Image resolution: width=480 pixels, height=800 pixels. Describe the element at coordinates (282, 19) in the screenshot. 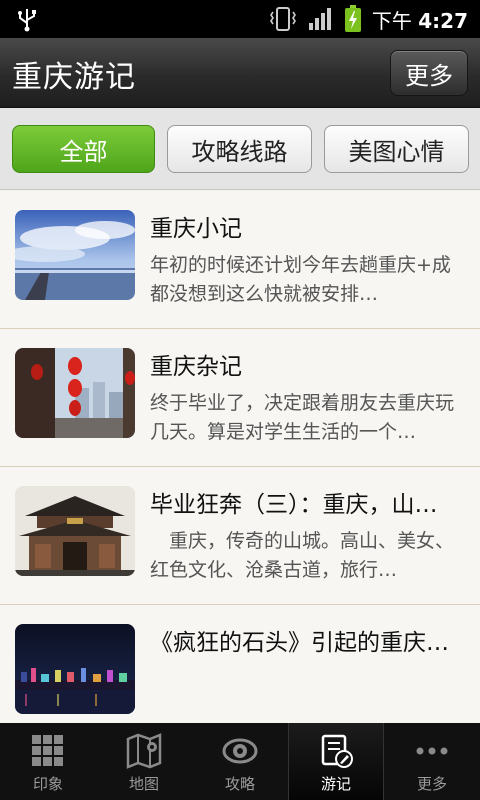

I see `vibrate-icon` at that location.